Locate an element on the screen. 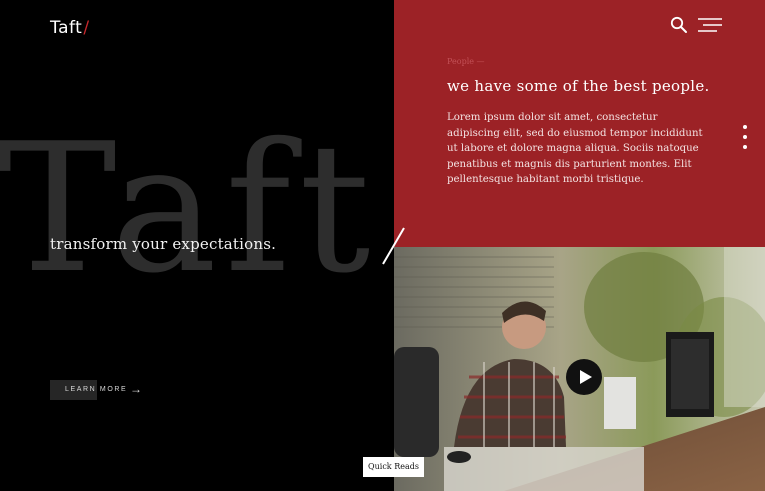  slide-dots-icon is located at coordinates (745, 140).